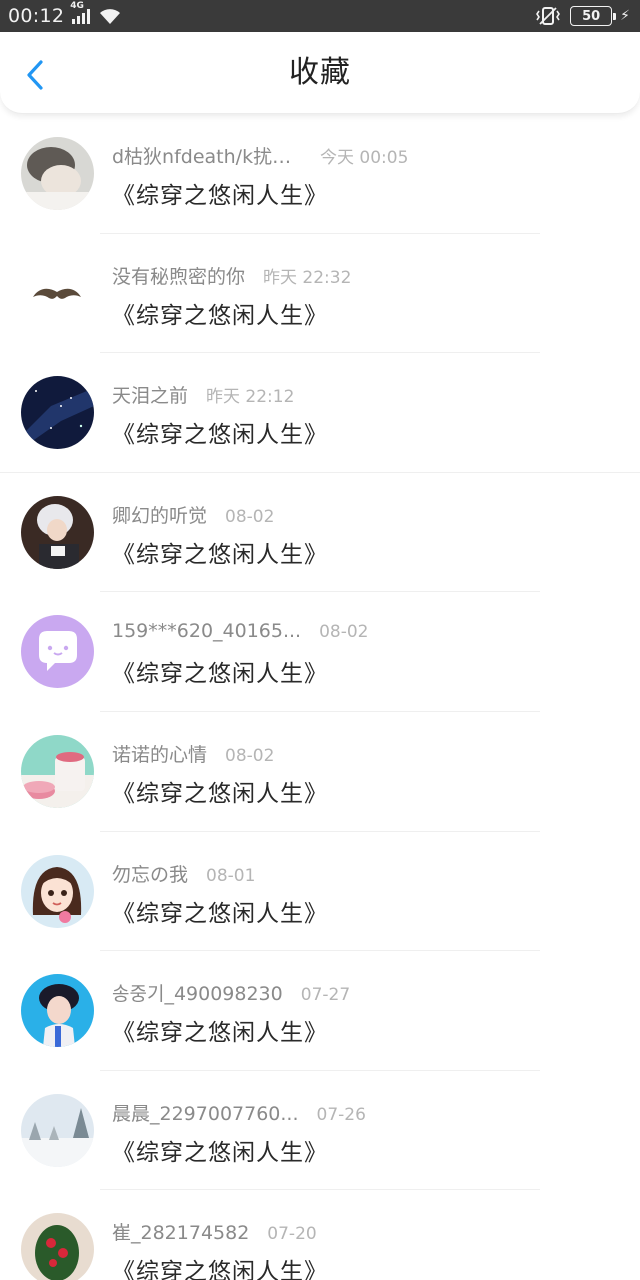 This screenshot has width=640, height=1280. I want to click on timestamp: 07-26, so click(341, 1114).